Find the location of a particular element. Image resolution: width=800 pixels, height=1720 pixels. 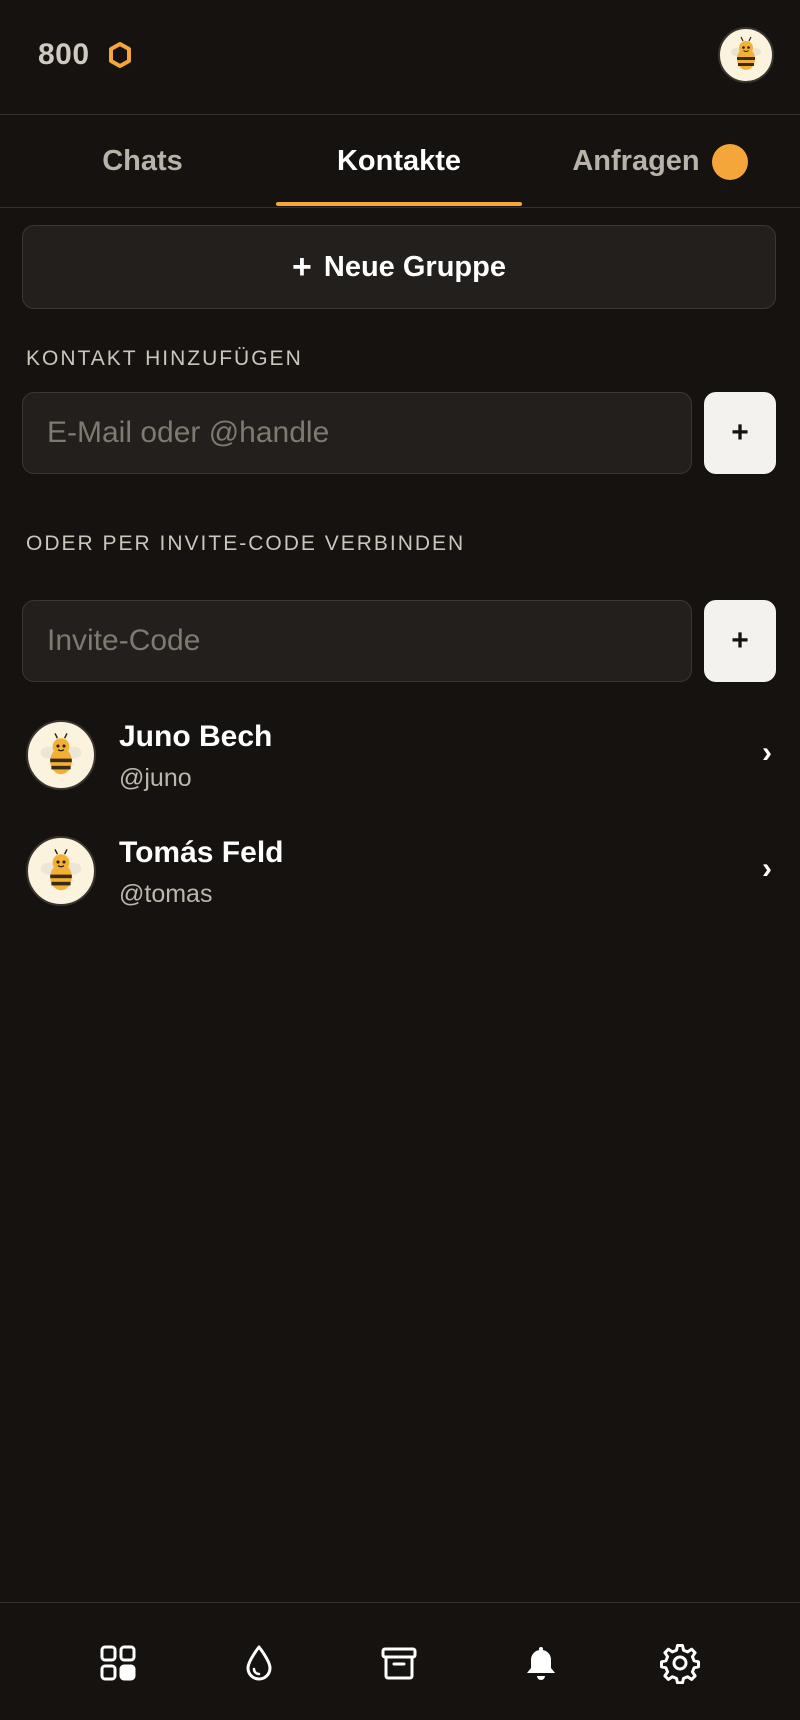

grid-apps-icon is located at coordinates (118, 1663).